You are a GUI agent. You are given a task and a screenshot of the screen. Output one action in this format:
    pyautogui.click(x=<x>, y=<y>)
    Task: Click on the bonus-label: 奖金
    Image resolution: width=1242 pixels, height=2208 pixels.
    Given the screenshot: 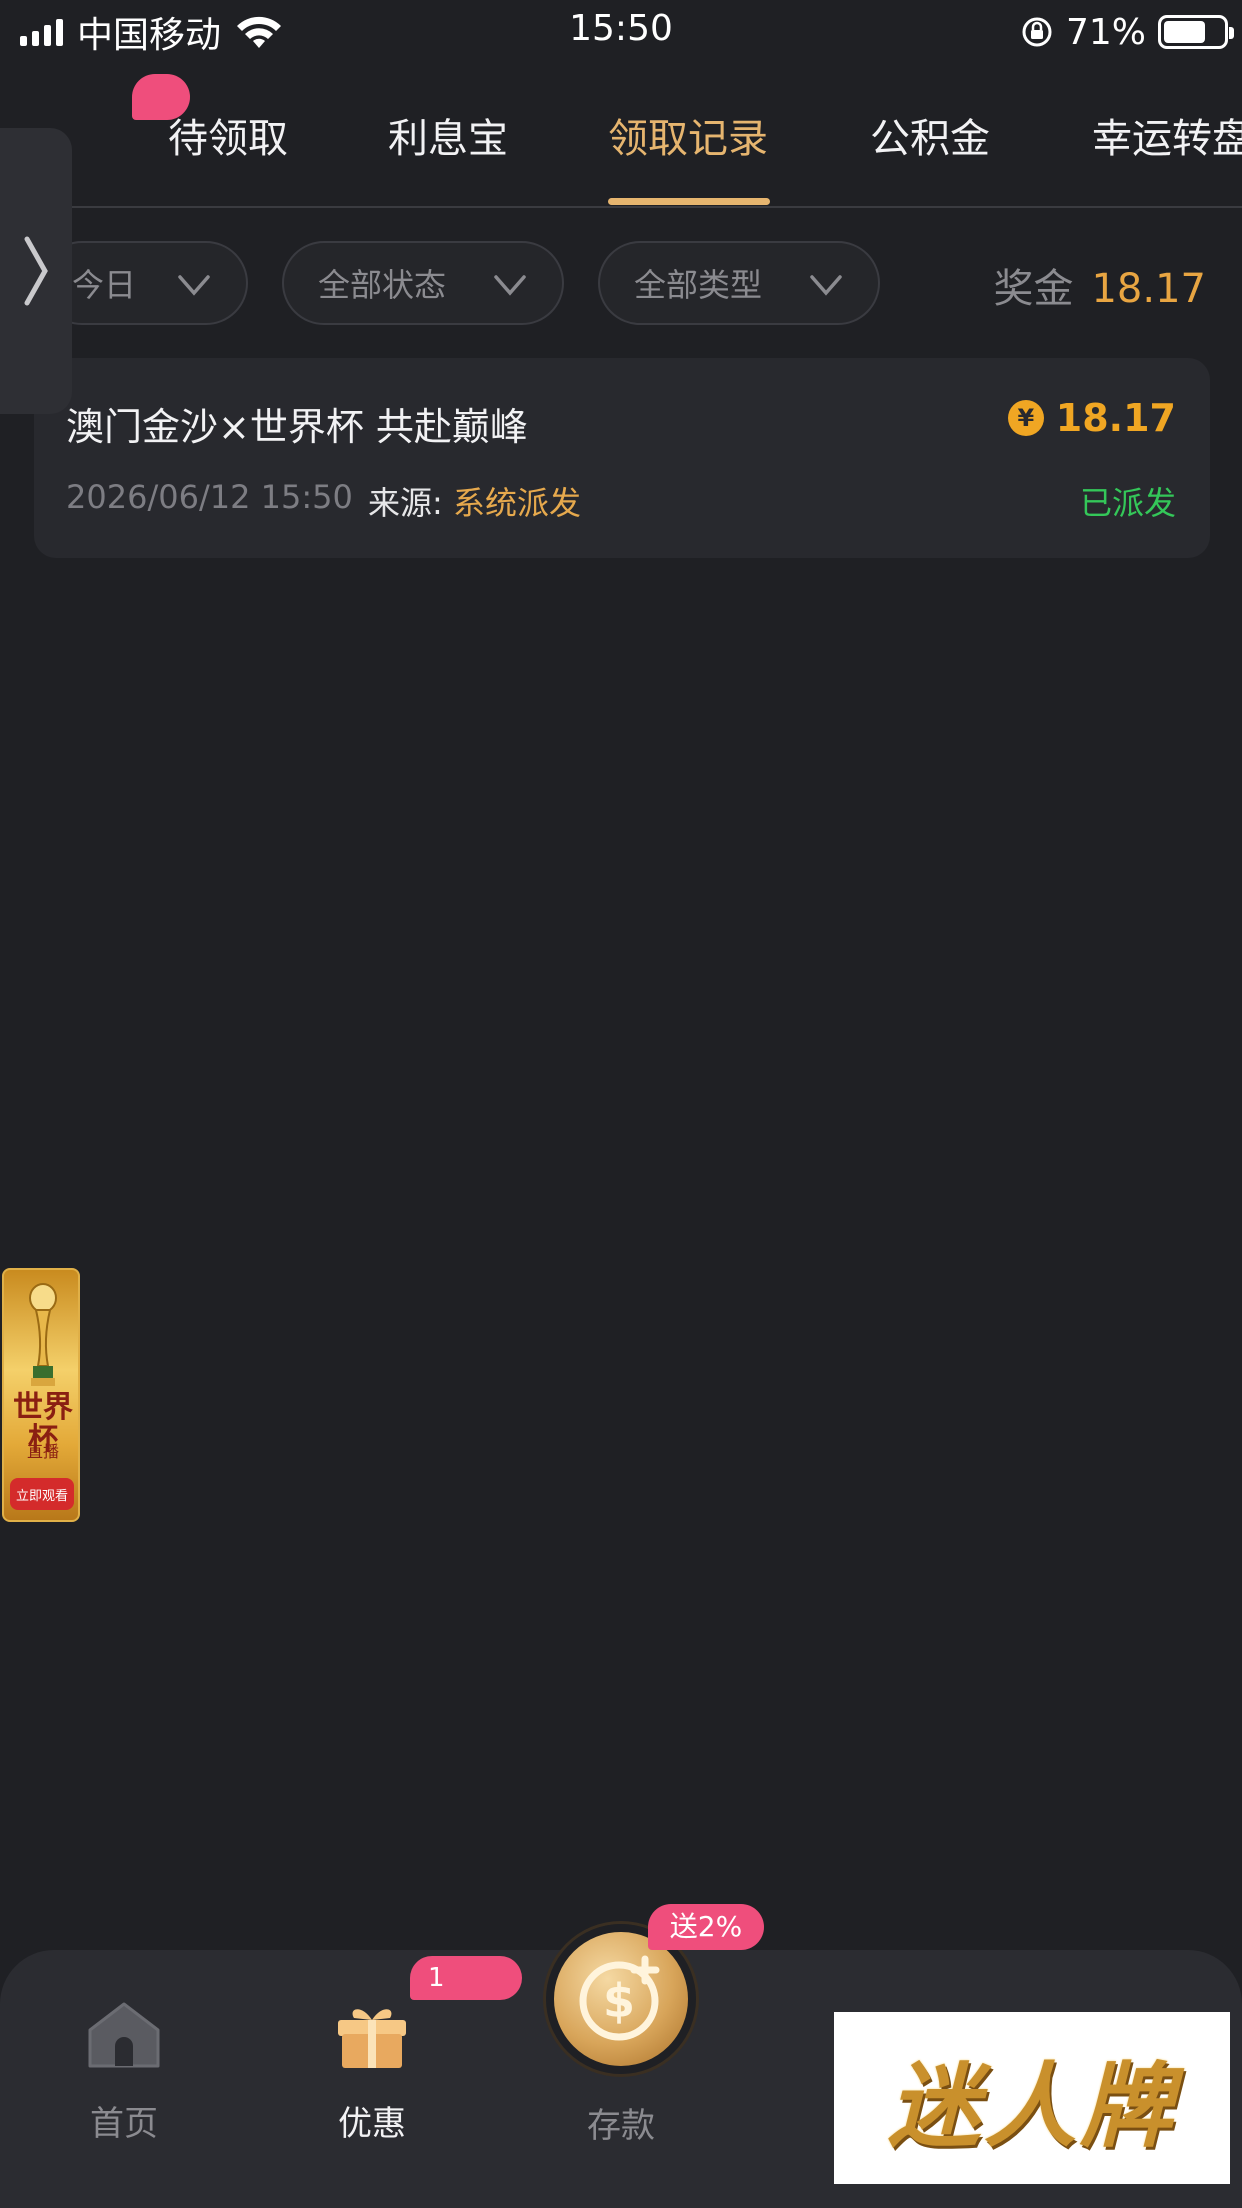 What is the action you would take?
    pyautogui.click(x=1033, y=289)
    